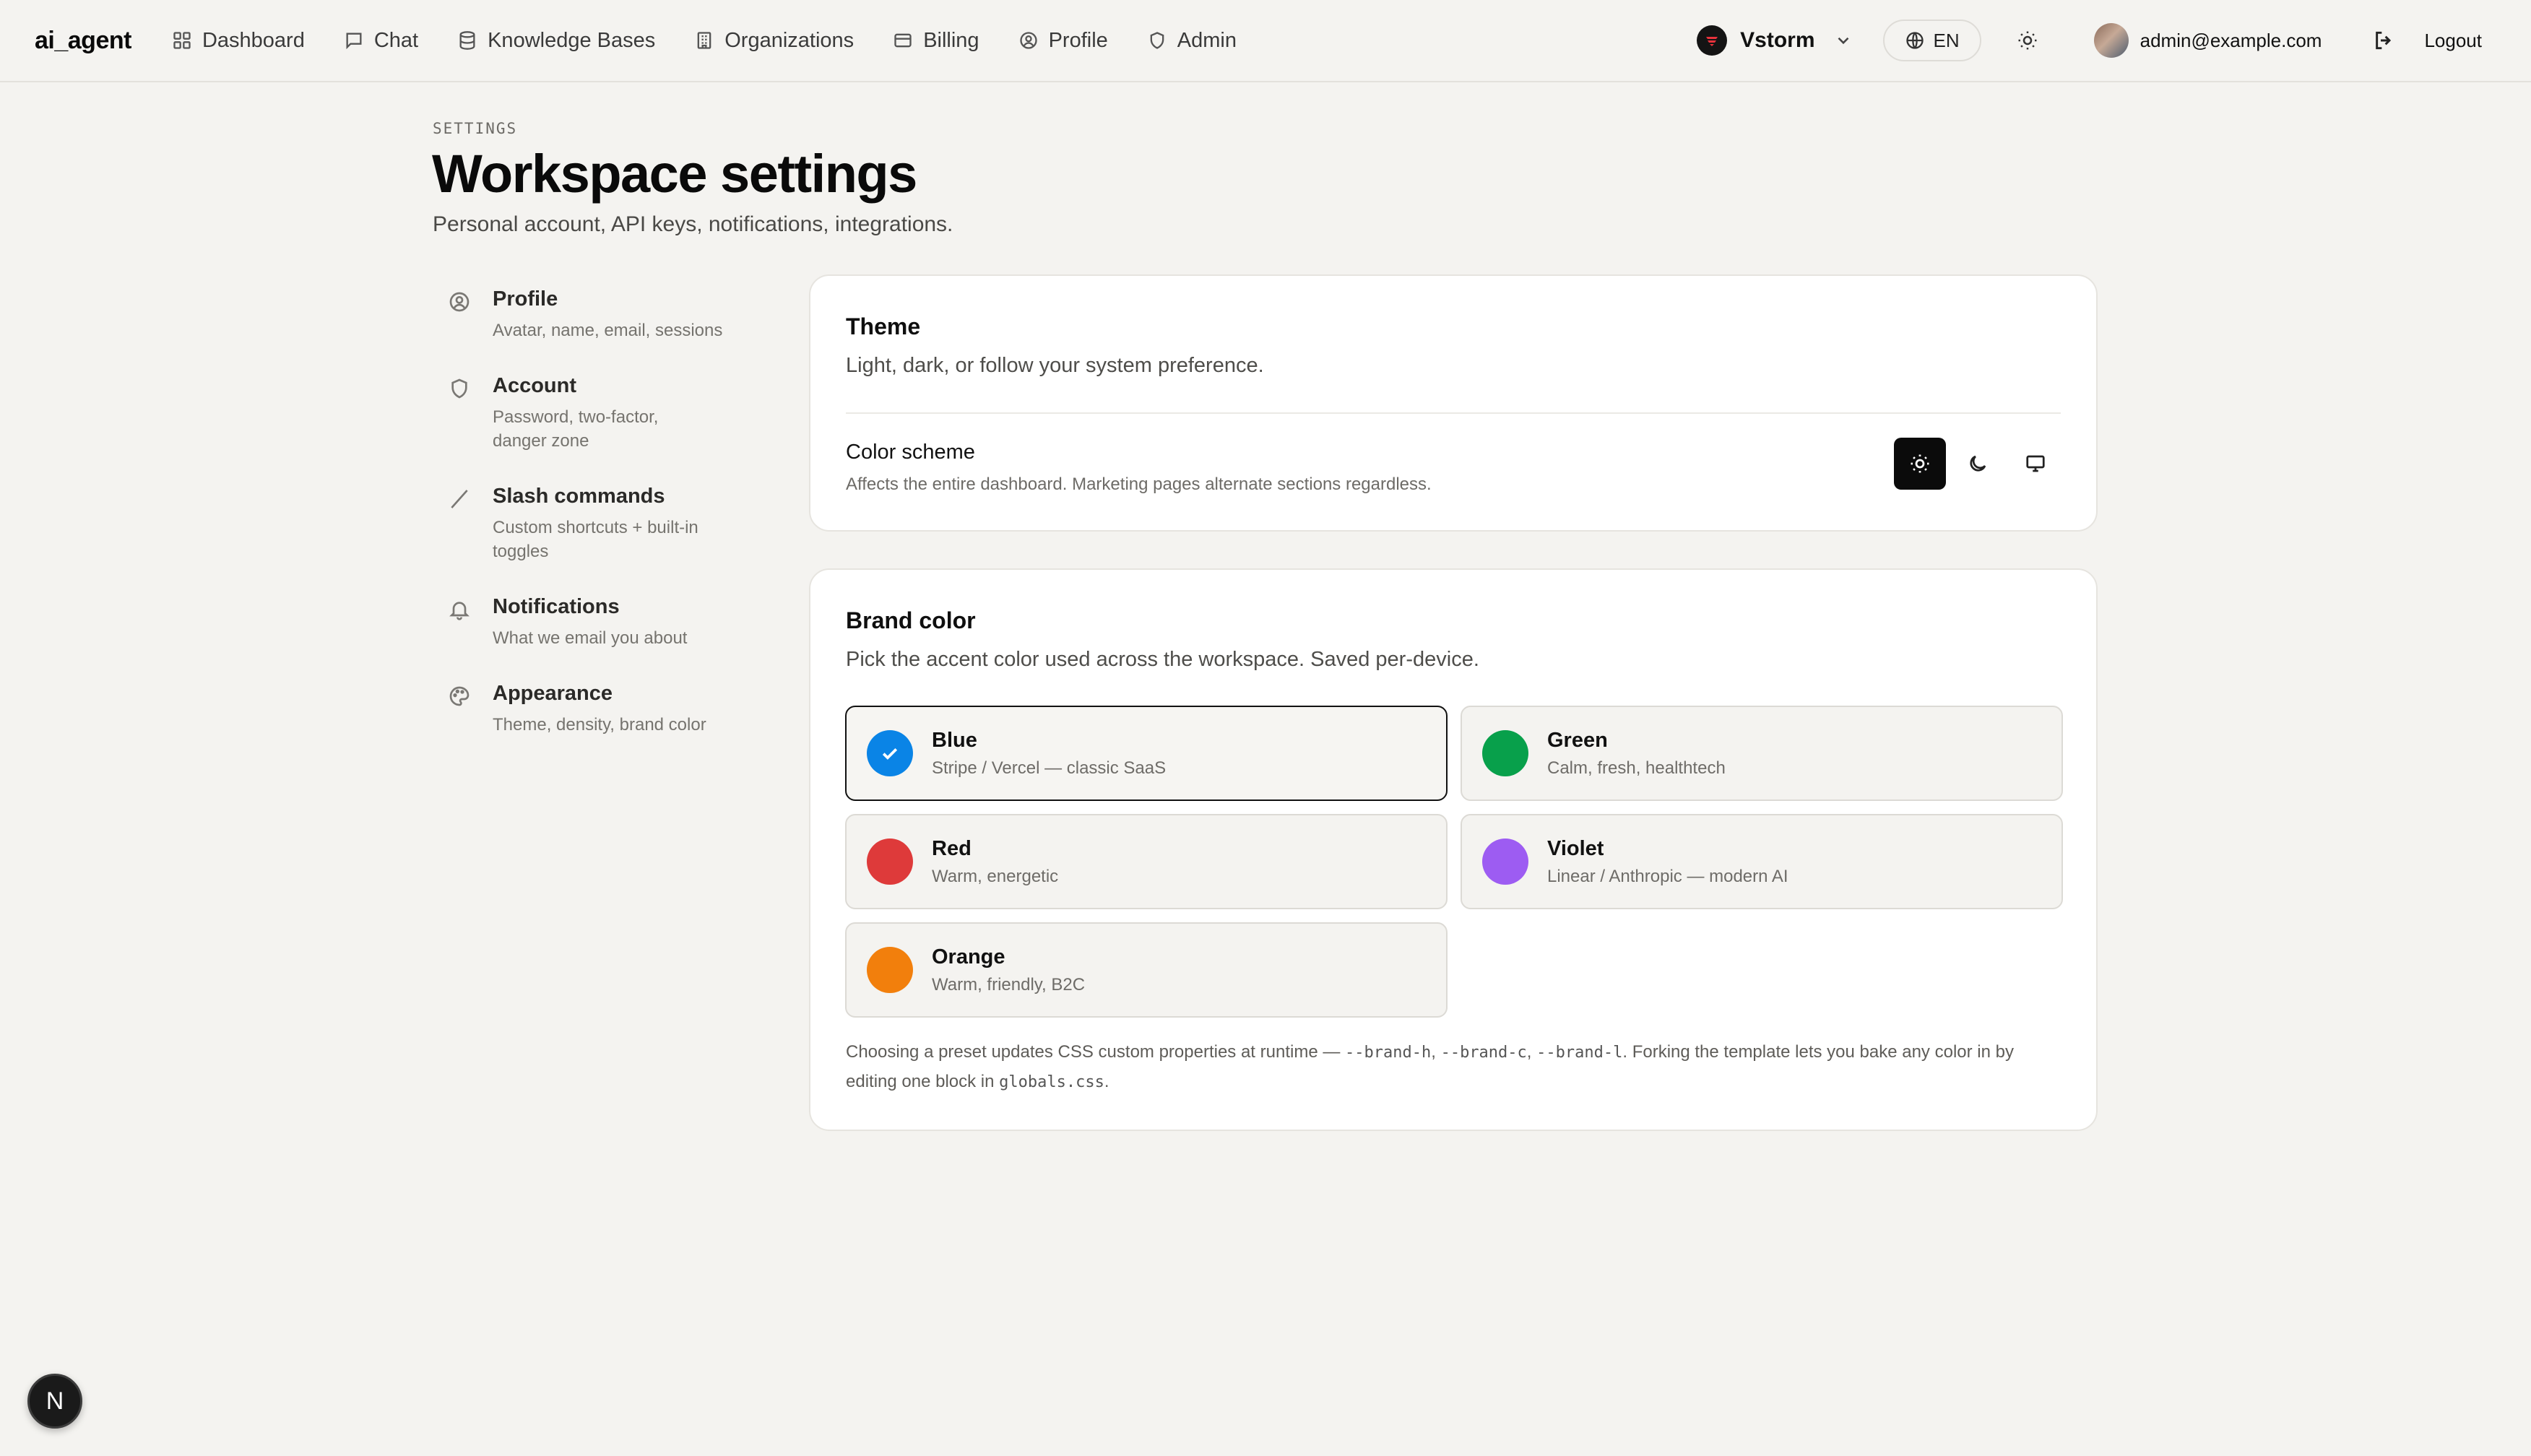 The image size is (2531, 1456). Describe the element at coordinates (1107, 1081) in the screenshot. I see `footnote-text: .` at that location.